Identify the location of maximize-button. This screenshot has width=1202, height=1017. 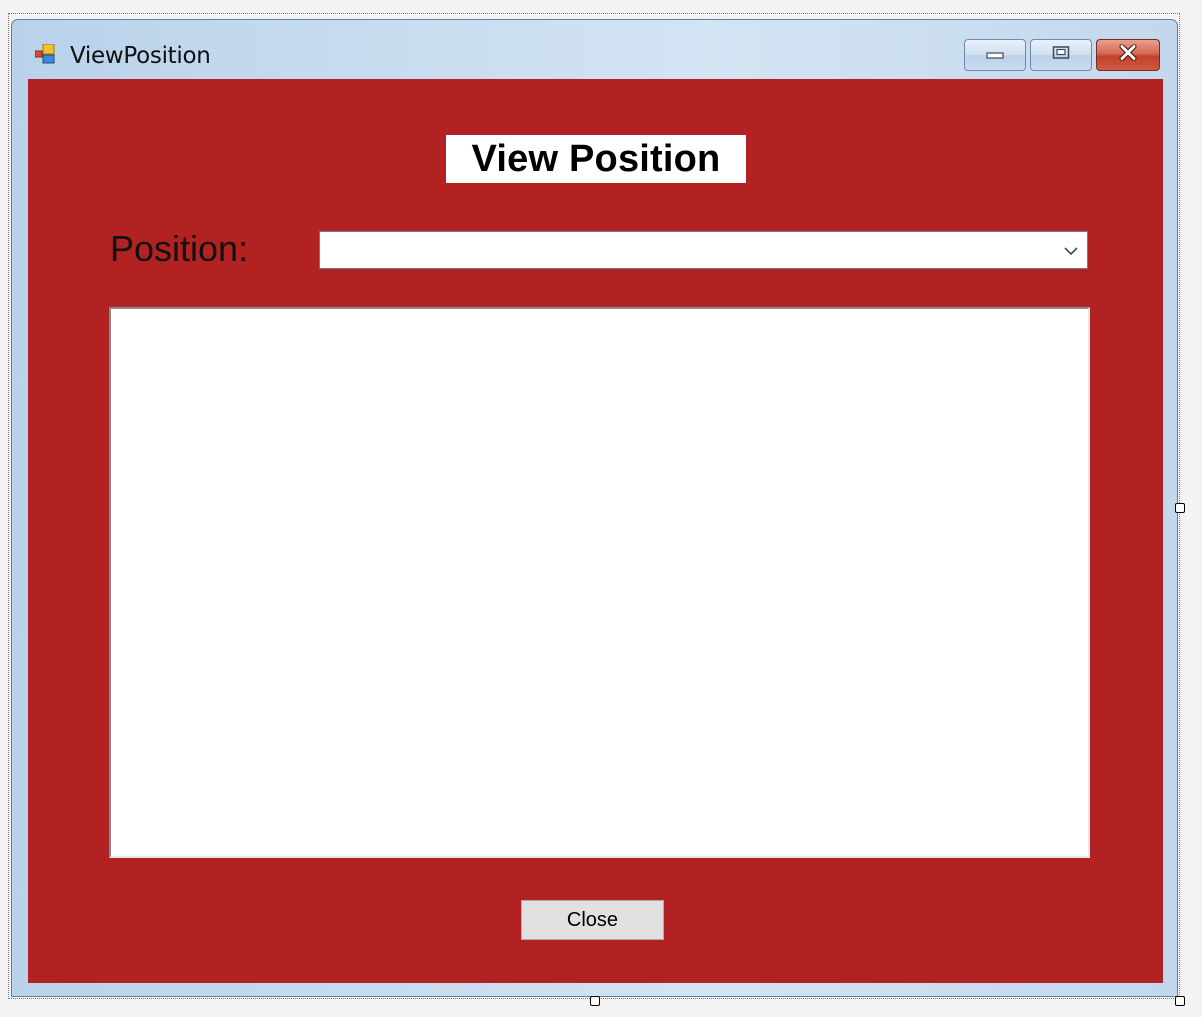
(1061, 55).